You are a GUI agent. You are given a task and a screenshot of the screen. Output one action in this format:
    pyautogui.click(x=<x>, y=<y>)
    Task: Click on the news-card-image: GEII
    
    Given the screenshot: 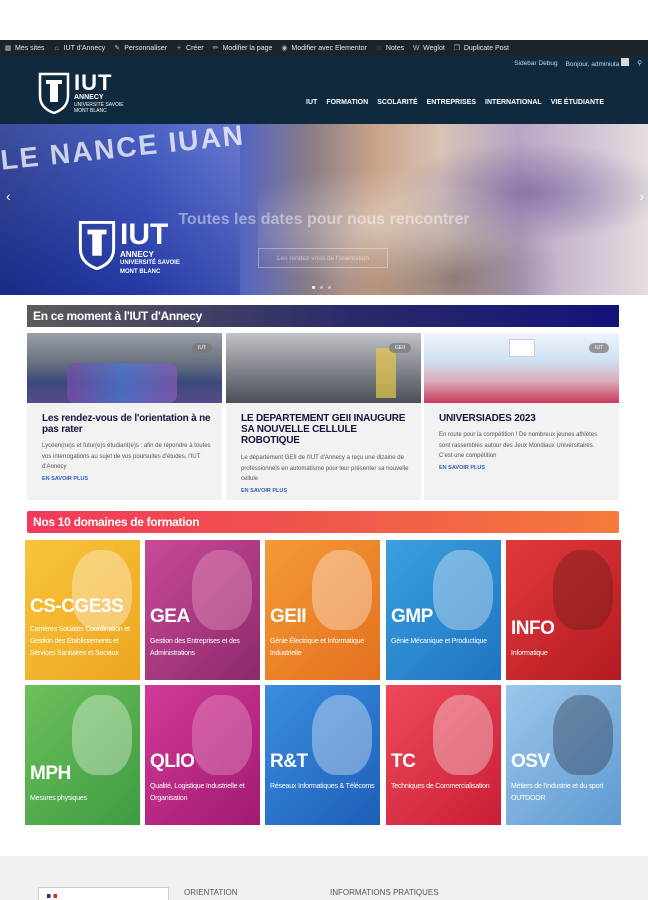 What is the action you would take?
    pyautogui.click(x=323, y=368)
    